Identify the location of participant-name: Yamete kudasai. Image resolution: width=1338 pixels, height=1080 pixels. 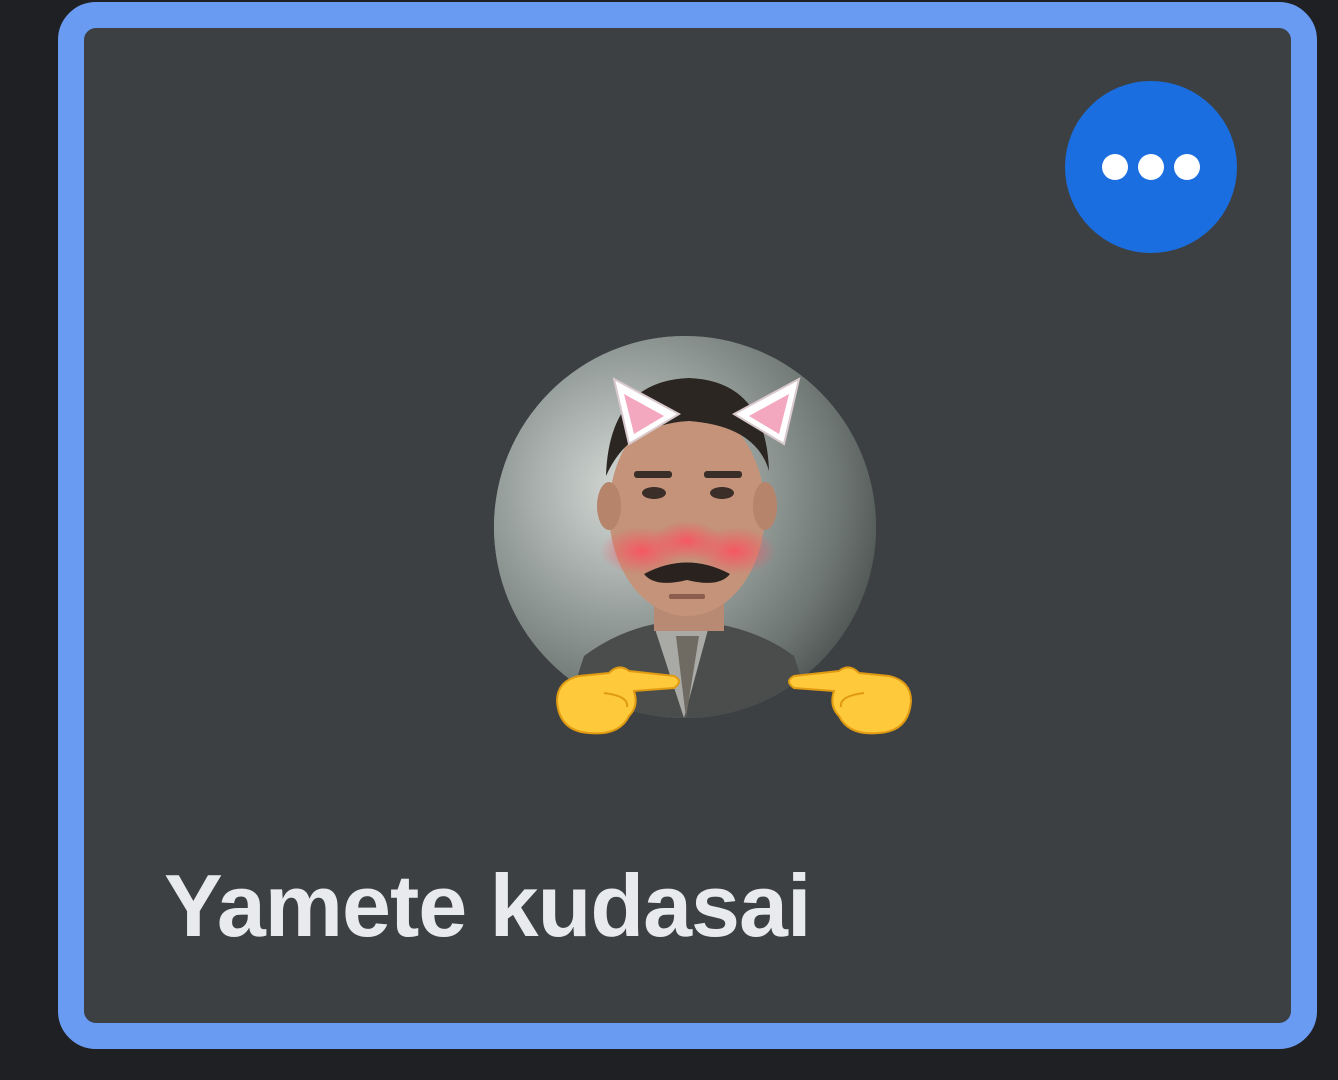
(487, 905).